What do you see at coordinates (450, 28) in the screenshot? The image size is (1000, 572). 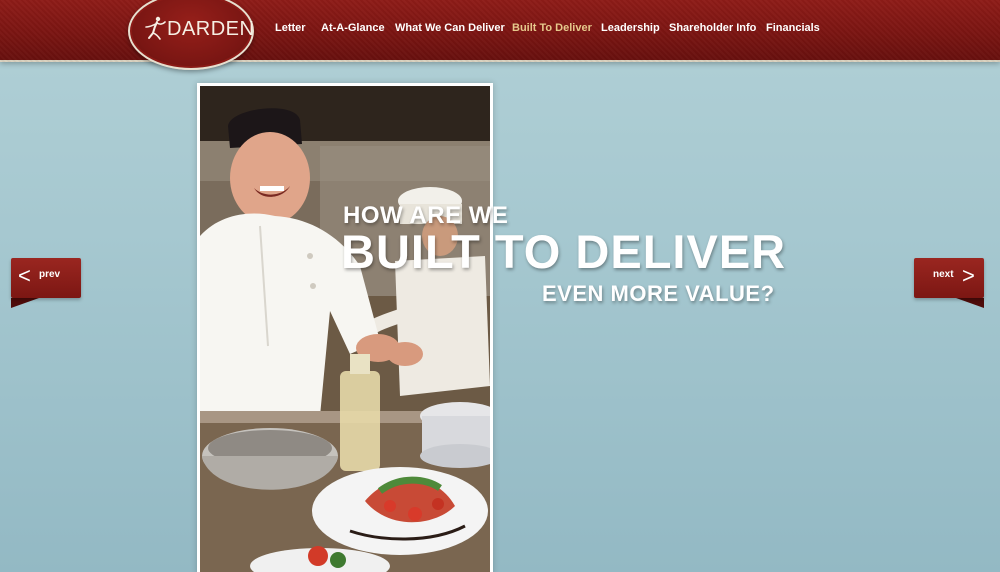 I see `nav-item-what-we-can-deliver: What We Can Deliver` at bounding box center [450, 28].